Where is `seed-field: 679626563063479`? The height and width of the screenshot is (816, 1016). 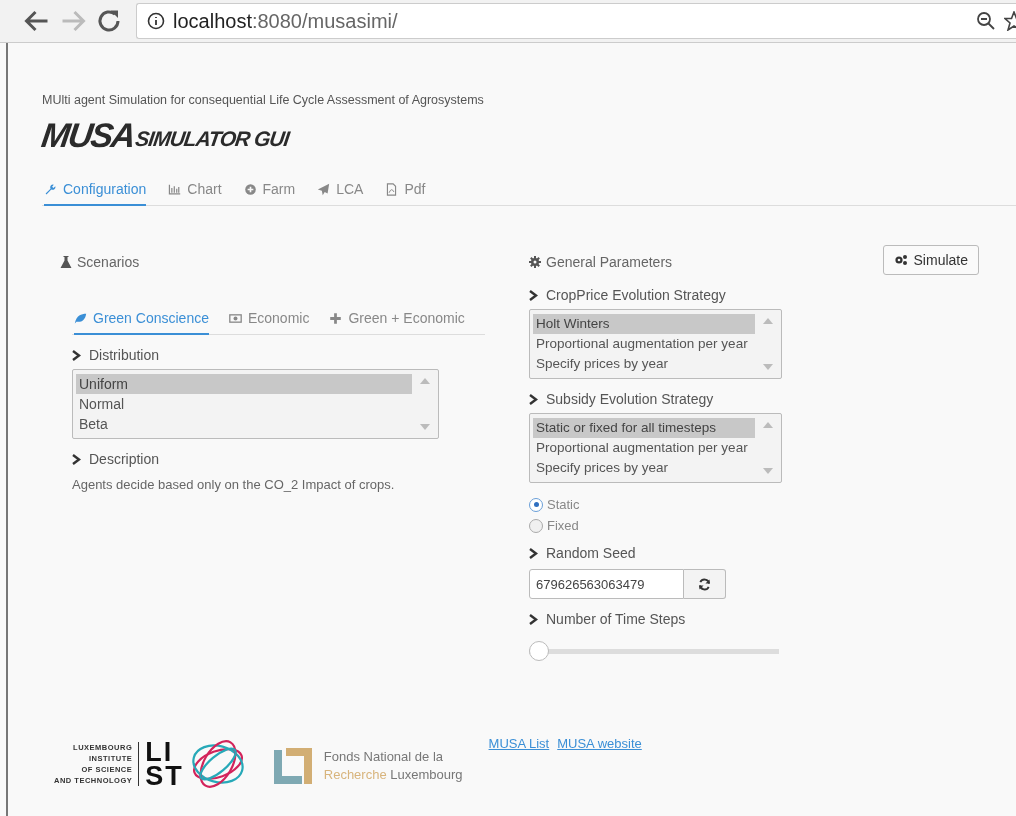 seed-field: 679626563063479 is located at coordinates (606, 584).